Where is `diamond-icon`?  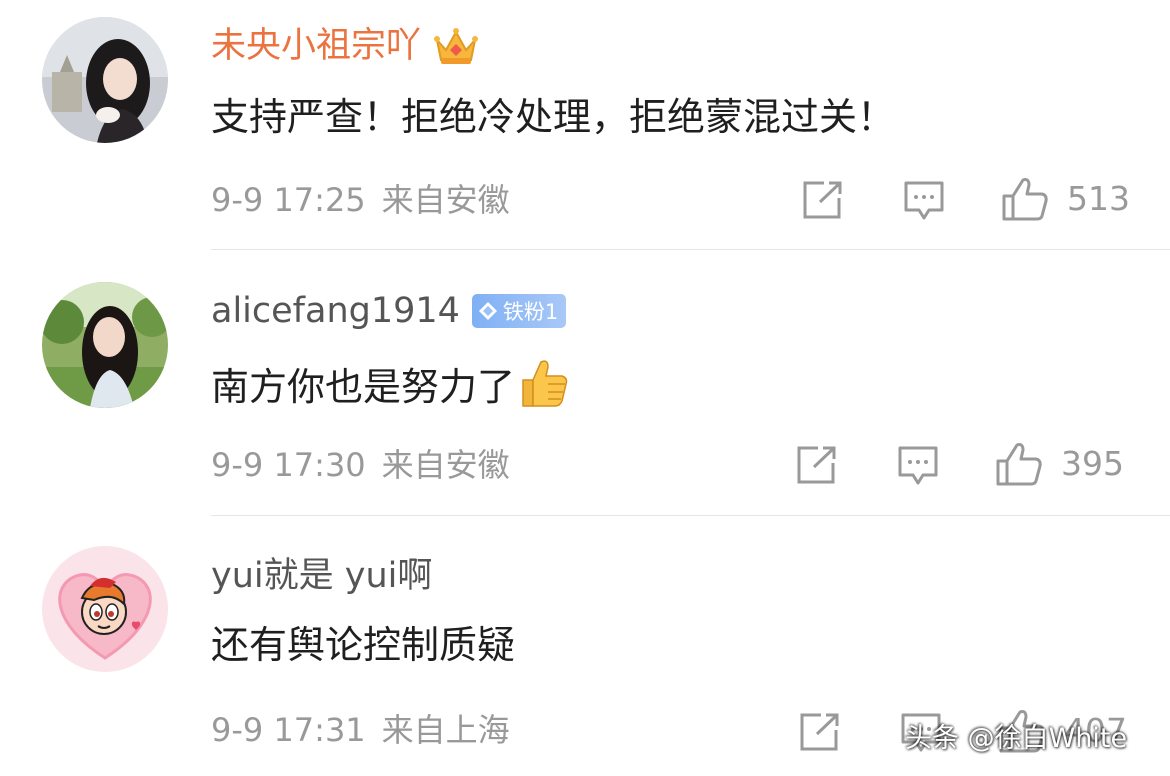 diamond-icon is located at coordinates (488, 311).